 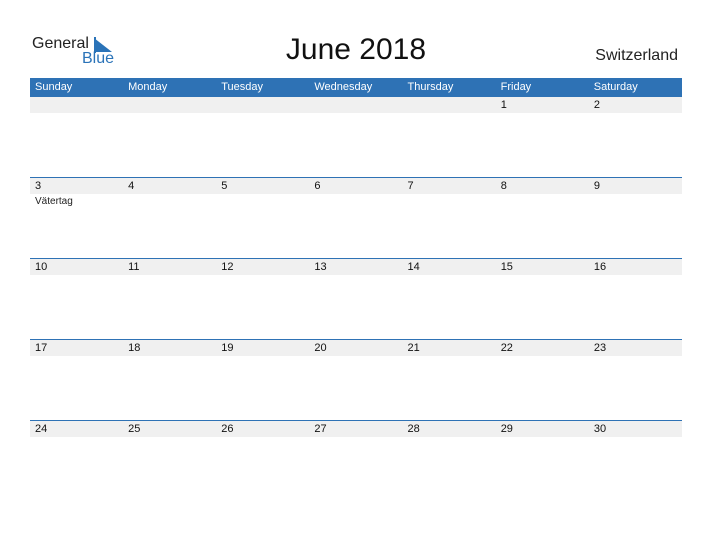 What do you see at coordinates (615, 87) in the screenshot?
I see `weekday-saturday: Saturday` at bounding box center [615, 87].